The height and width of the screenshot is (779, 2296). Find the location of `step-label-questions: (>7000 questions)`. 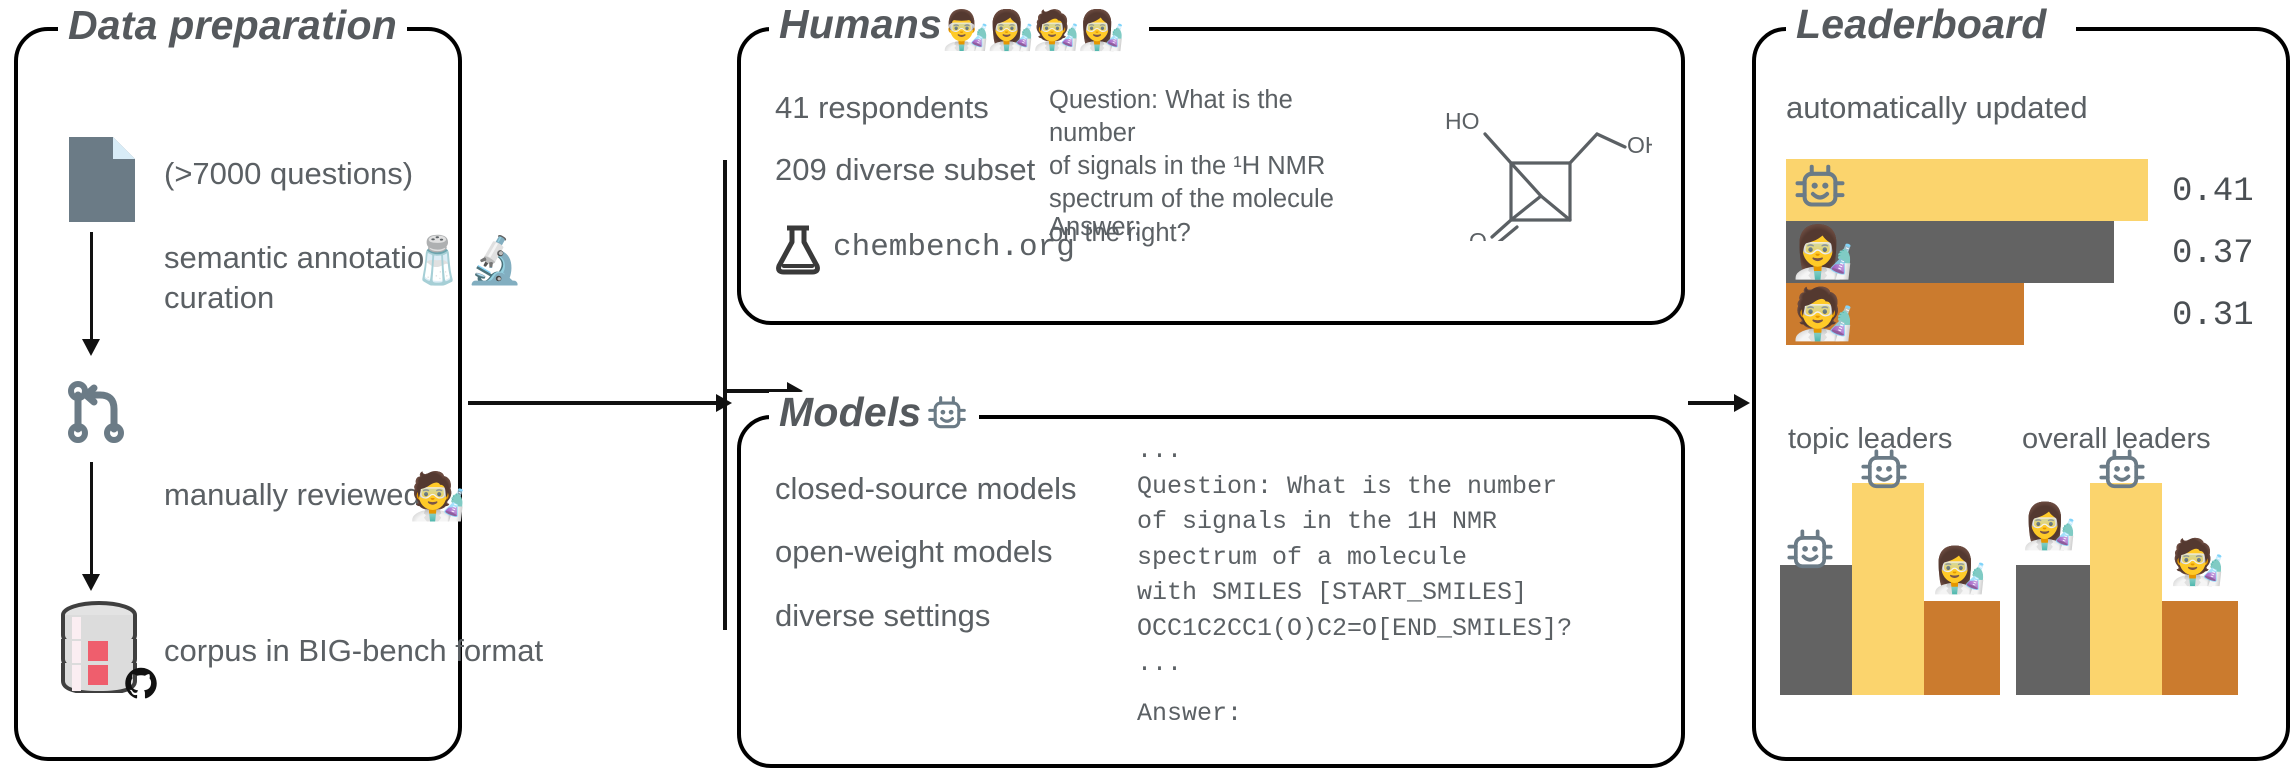

step-label-questions: (>7000 questions) is located at coordinates (289, 173).